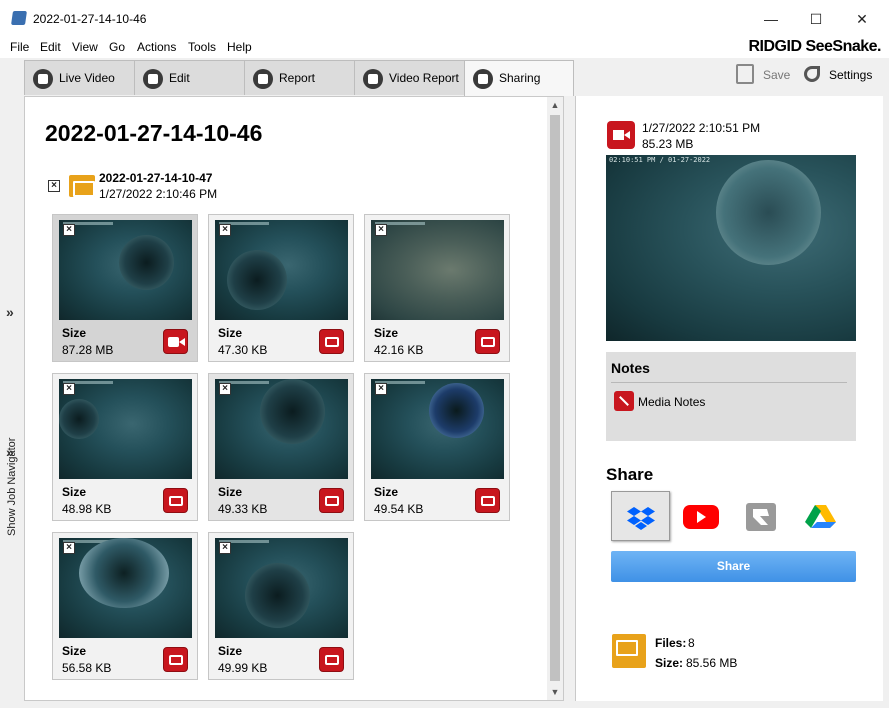  I want to click on media-card: × Size 49.99 KB, so click(281, 606).